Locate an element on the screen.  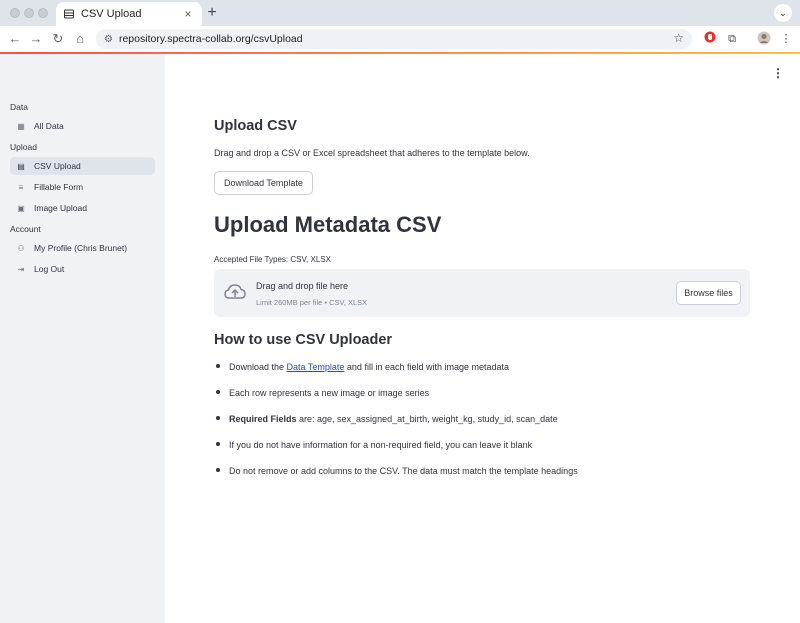
main-menu-icon: ⋮ is located at coordinates (778, 73).